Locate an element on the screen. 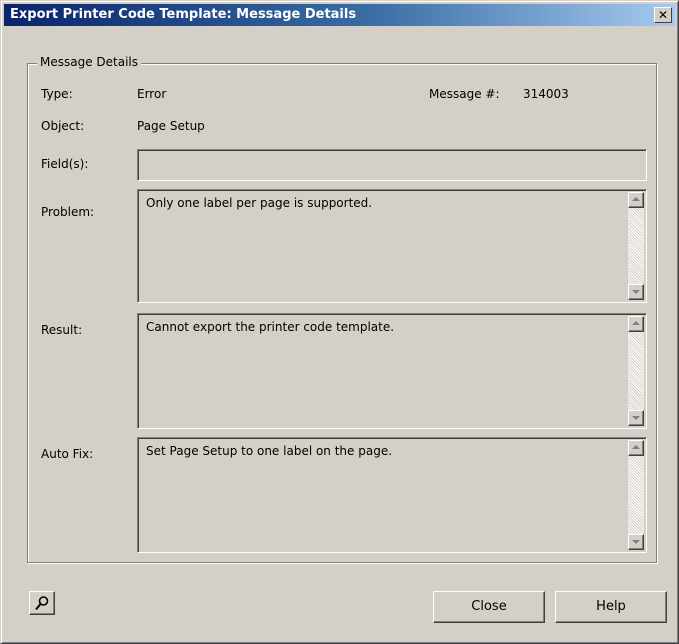 The image size is (679, 644). autofix-textarea: Set Page Setup to one label on the page. is located at coordinates (392, 495).